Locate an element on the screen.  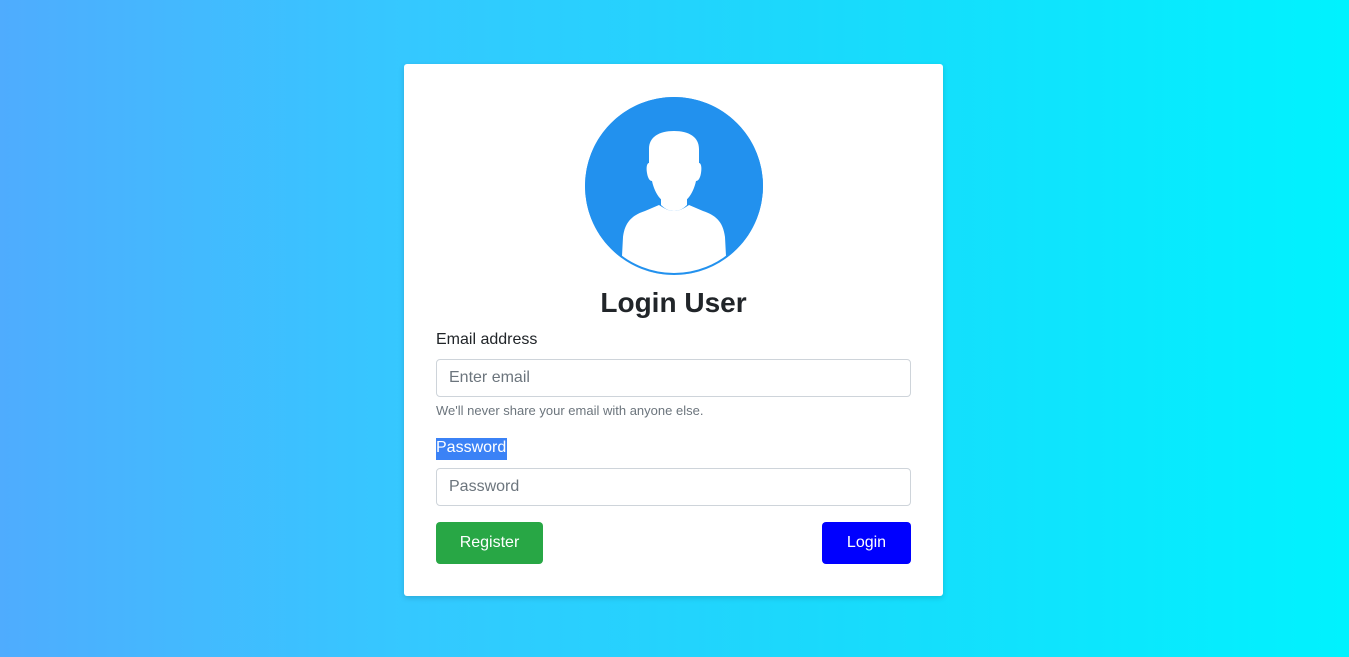
password-field is located at coordinates (673, 487).